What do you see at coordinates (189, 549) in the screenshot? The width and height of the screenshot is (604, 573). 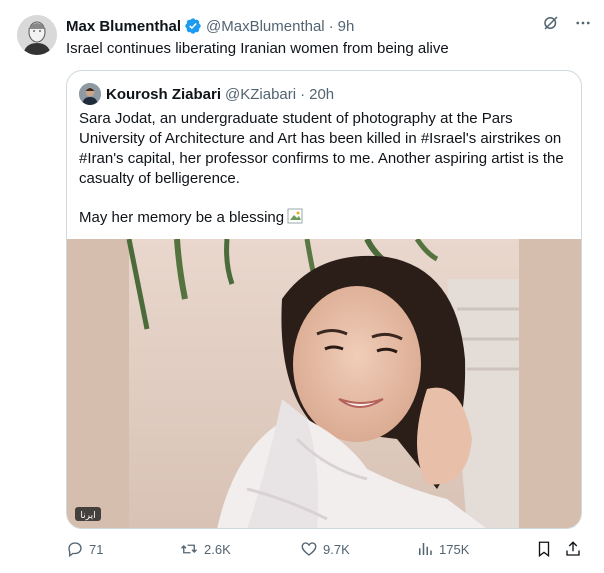 I see `repost-icon` at bounding box center [189, 549].